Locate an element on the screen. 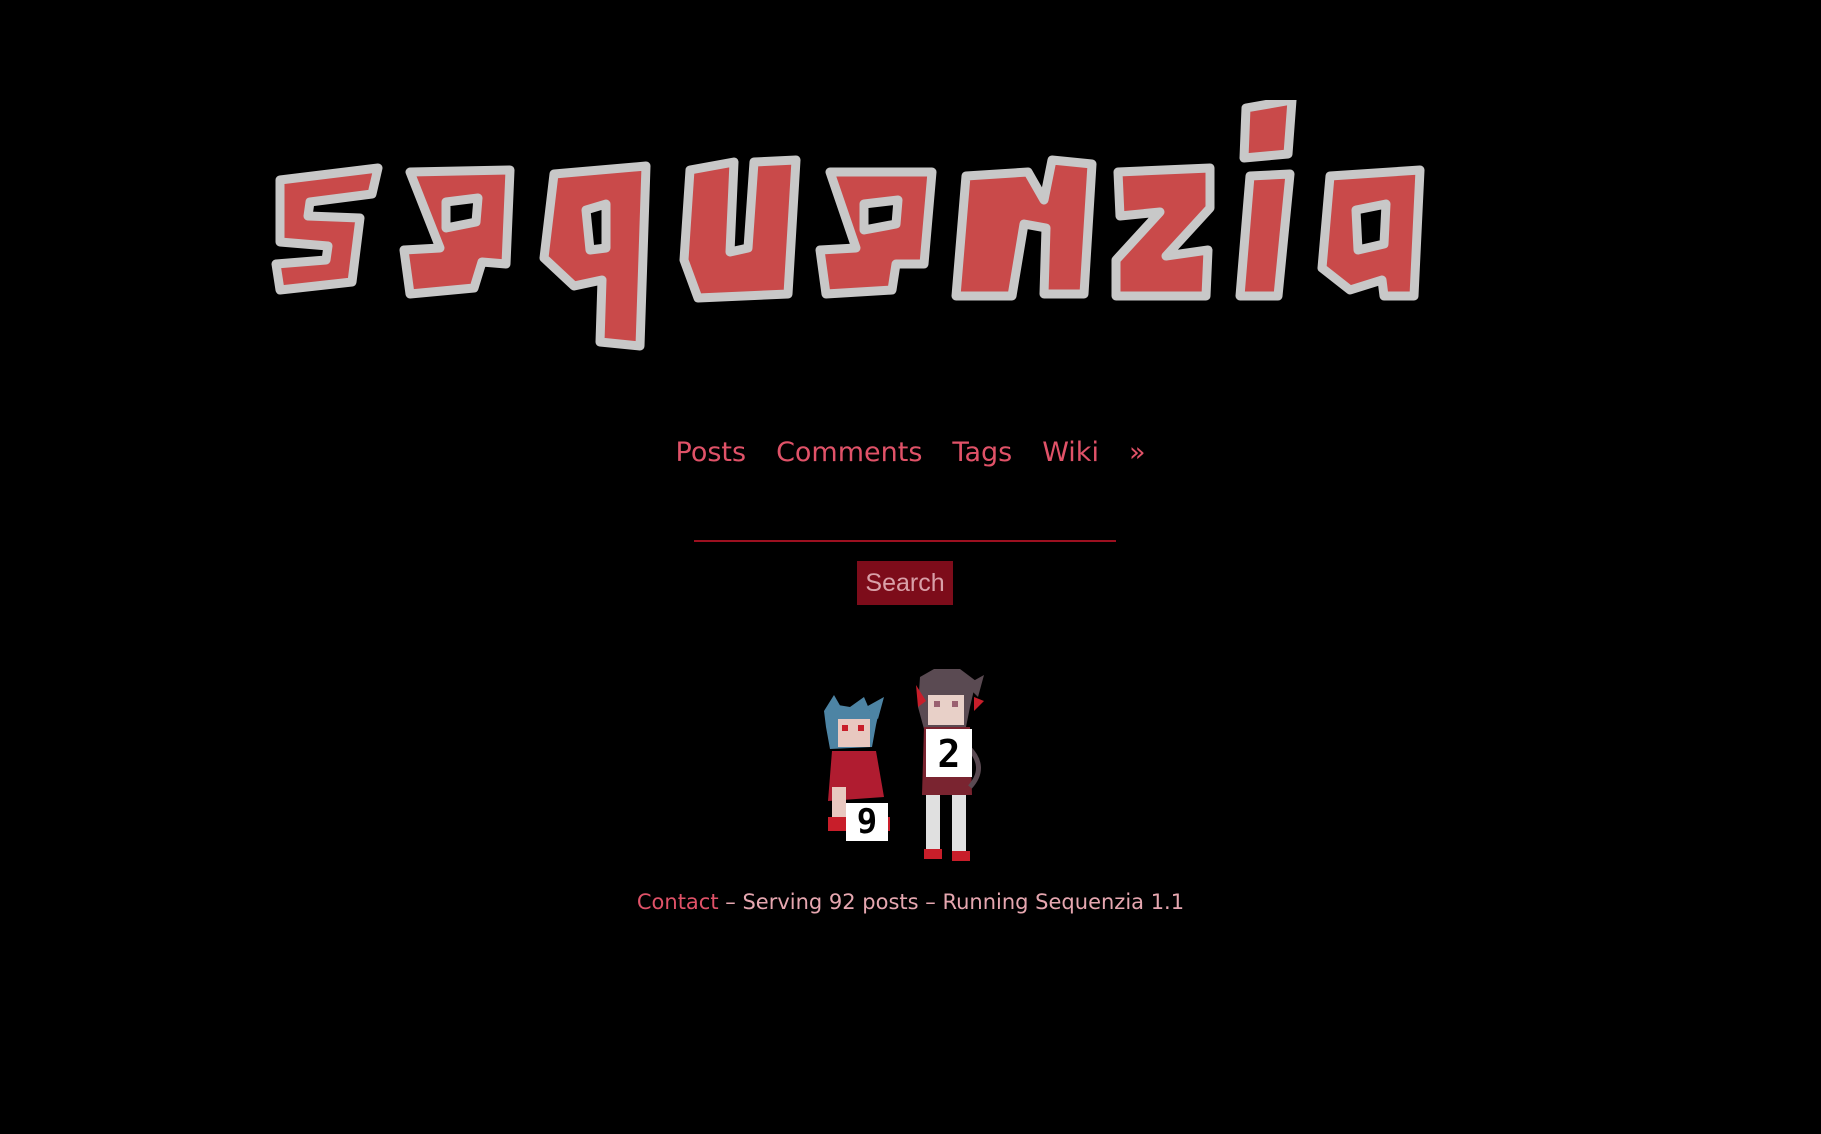 This screenshot has height=1134, width=1821. nav-link-wiki: Wiki is located at coordinates (1070, 452).